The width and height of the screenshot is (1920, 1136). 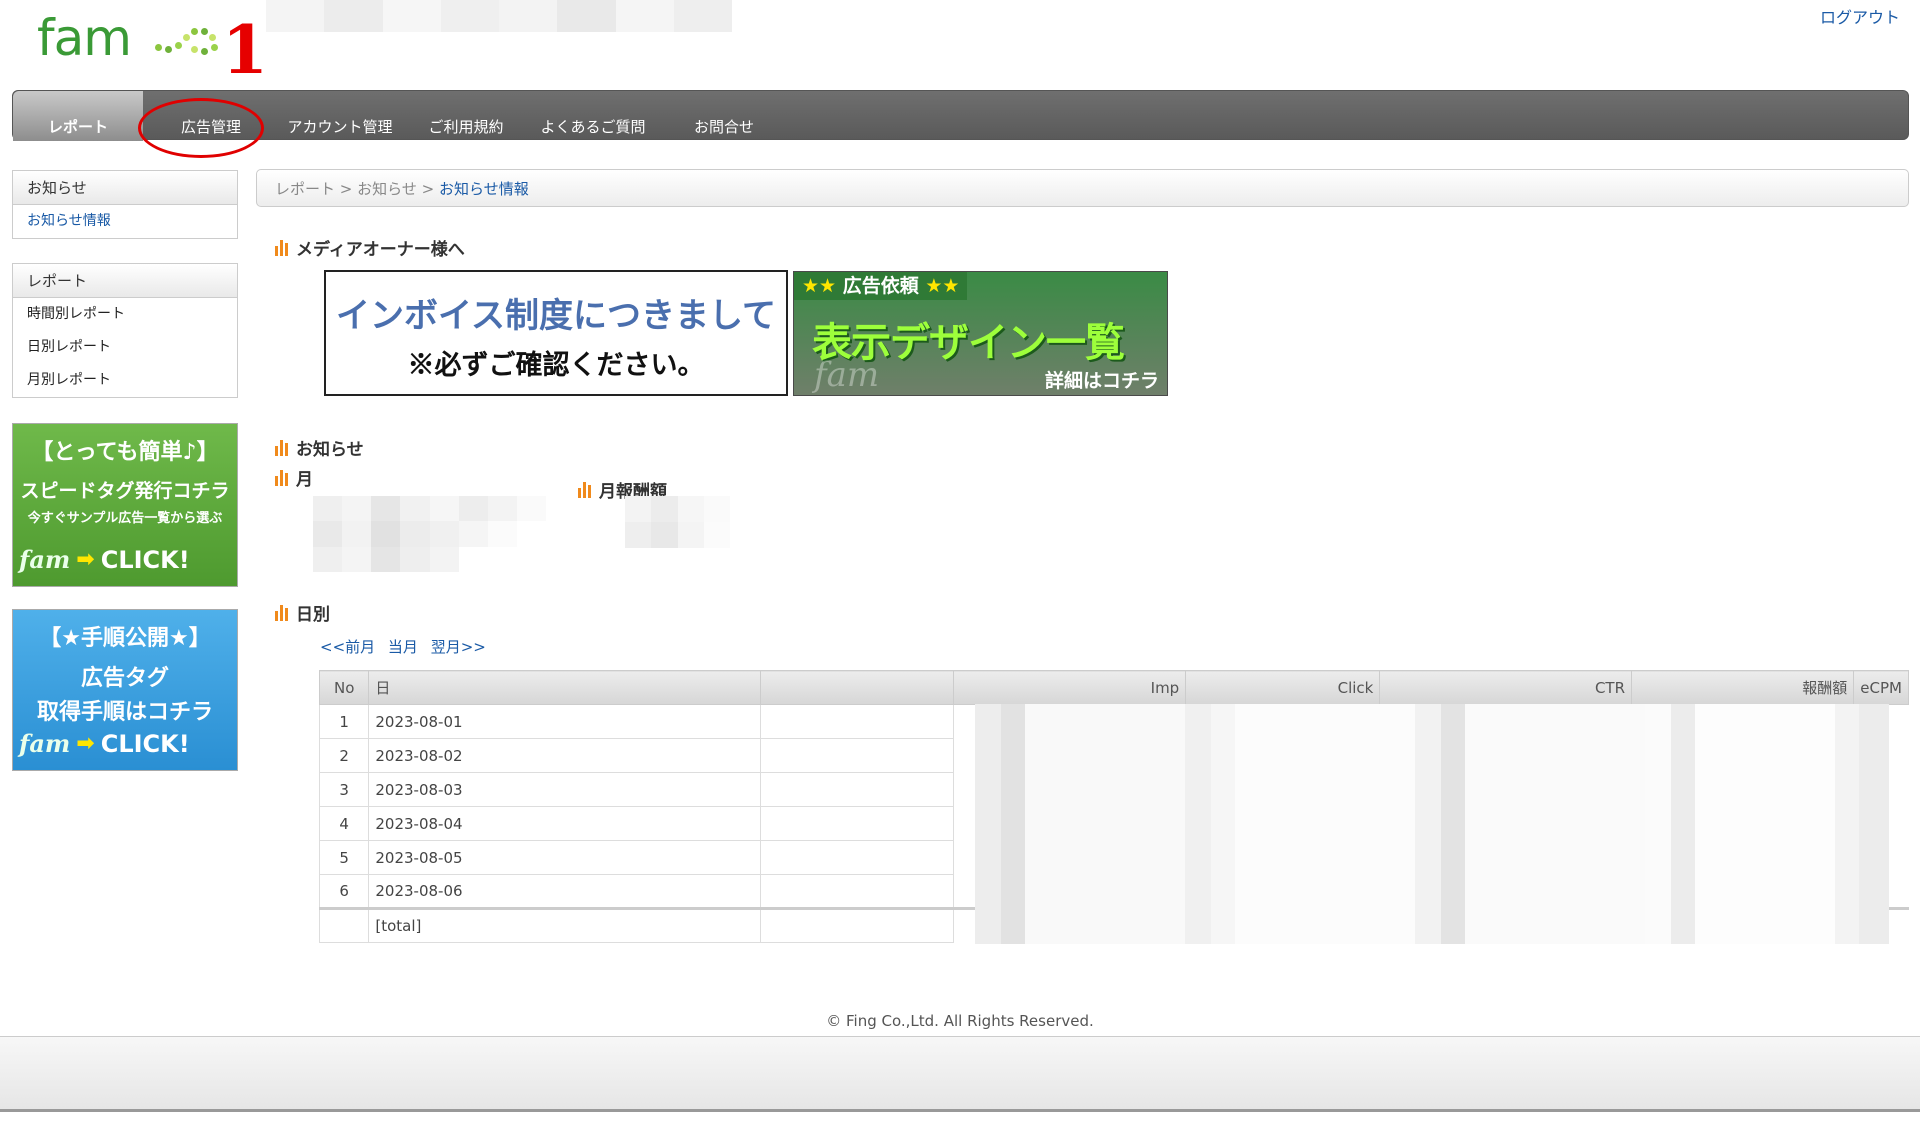 What do you see at coordinates (565, 721) in the screenshot?
I see `cell-date: 2023-08-01` at bounding box center [565, 721].